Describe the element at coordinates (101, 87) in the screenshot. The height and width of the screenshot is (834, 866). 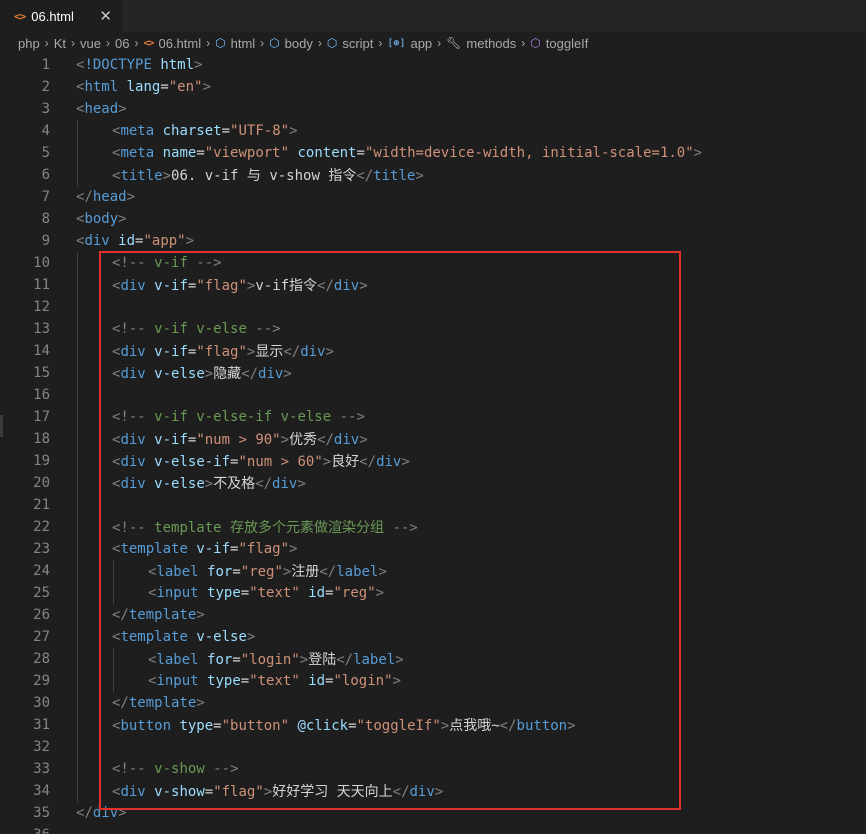
I see `code-token: html` at that location.